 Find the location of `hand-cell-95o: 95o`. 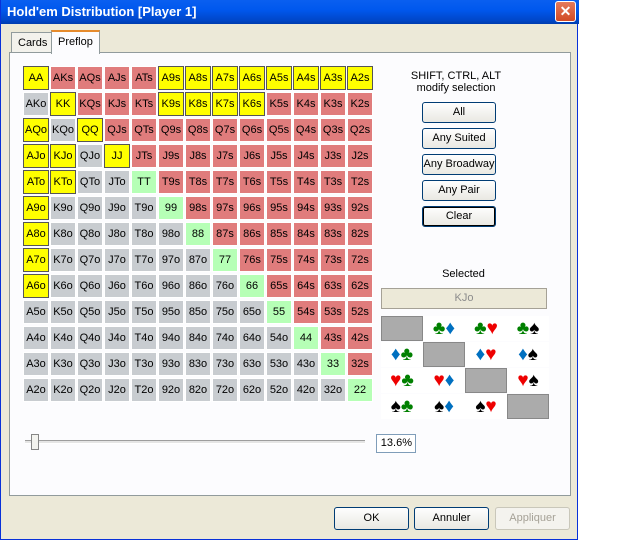

hand-cell-95o: 95o is located at coordinates (171, 312).